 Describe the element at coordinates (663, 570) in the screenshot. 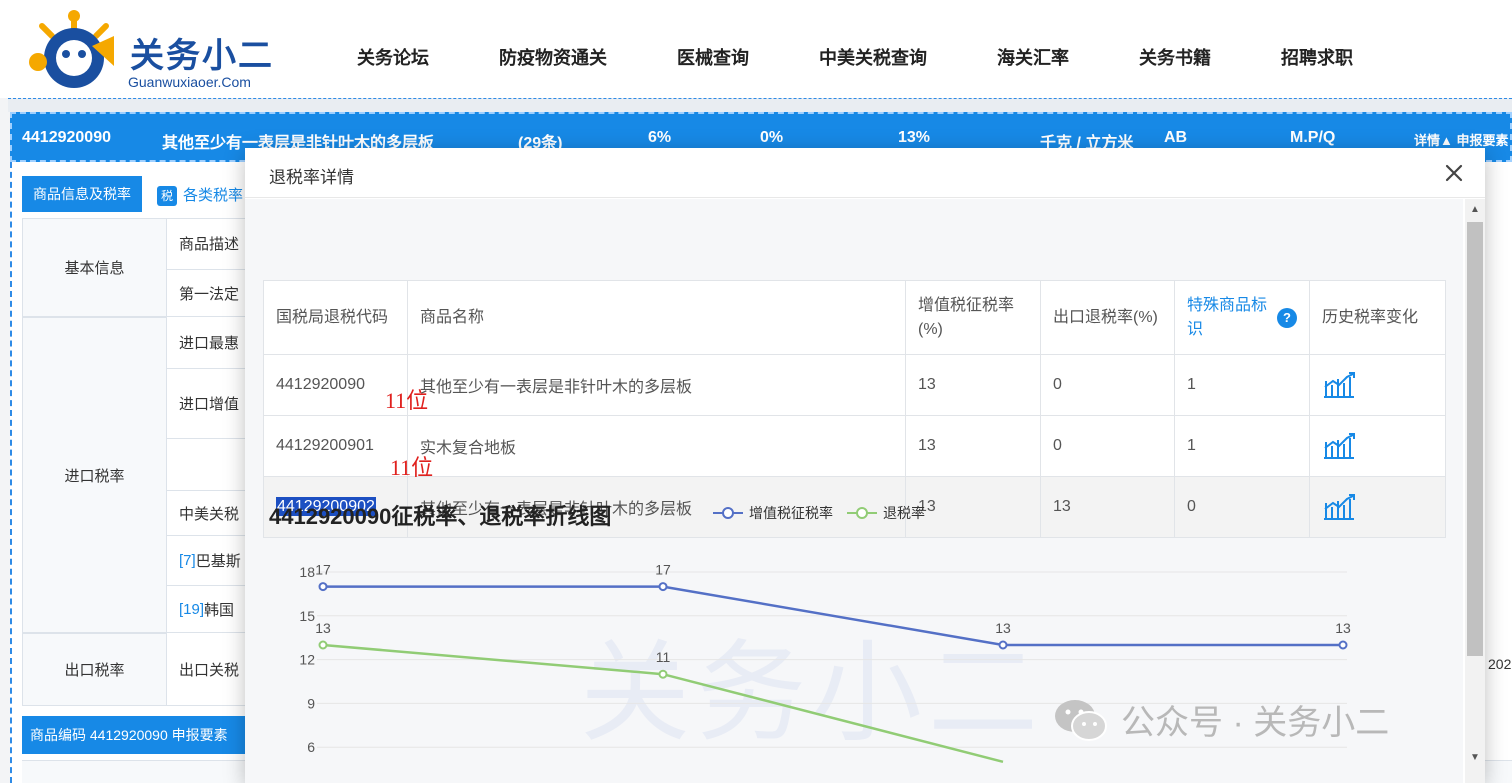

I see `data-label: 17` at that location.